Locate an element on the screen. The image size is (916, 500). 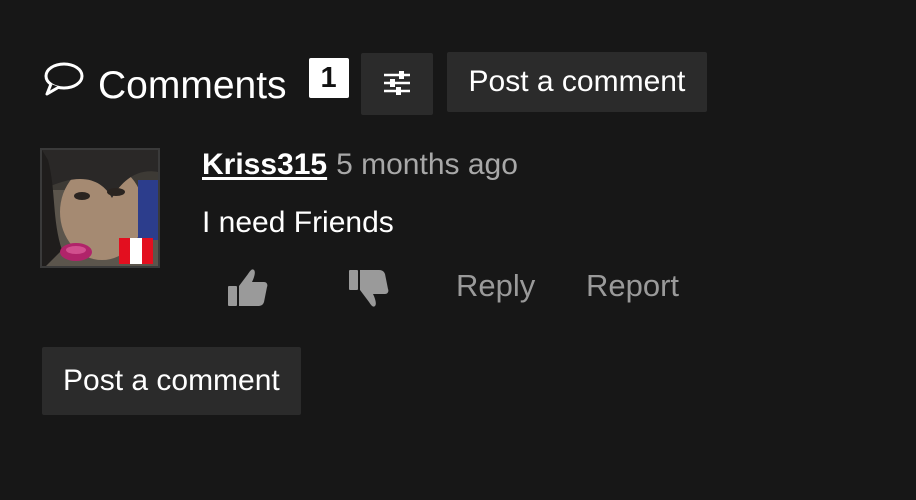
comment-text: I need Friends is located at coordinates (298, 222).